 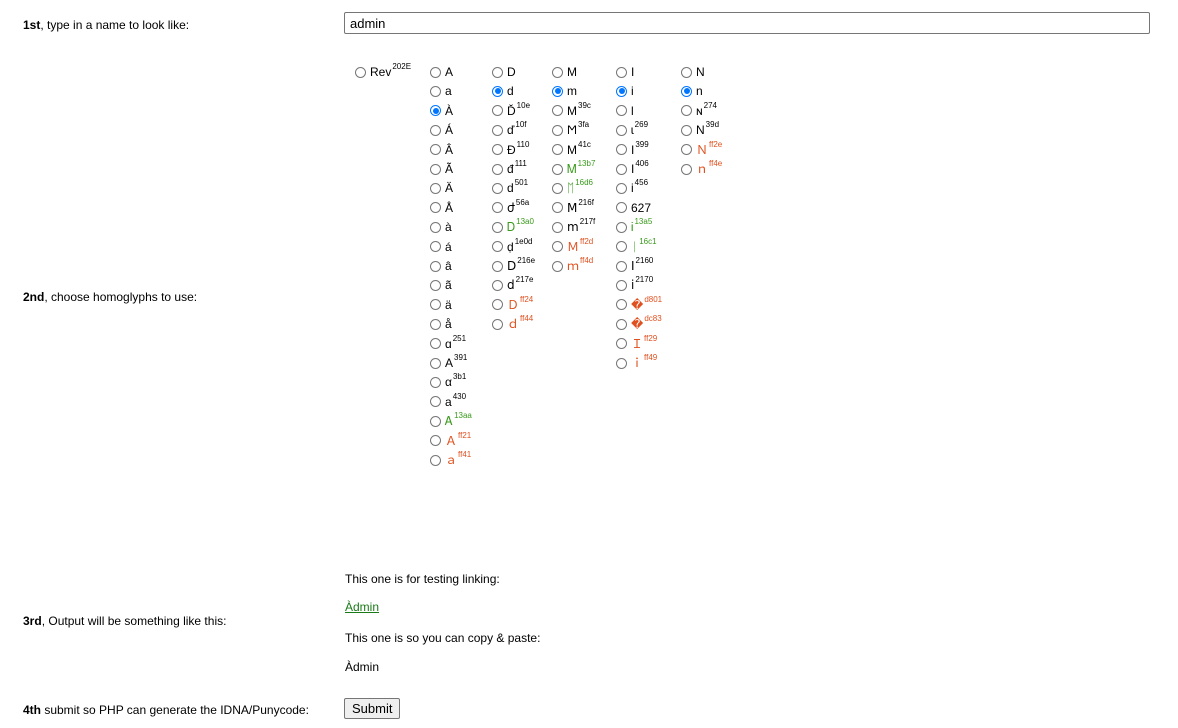 I want to click on homoglyph-a-option: Å, so click(x=441, y=208).